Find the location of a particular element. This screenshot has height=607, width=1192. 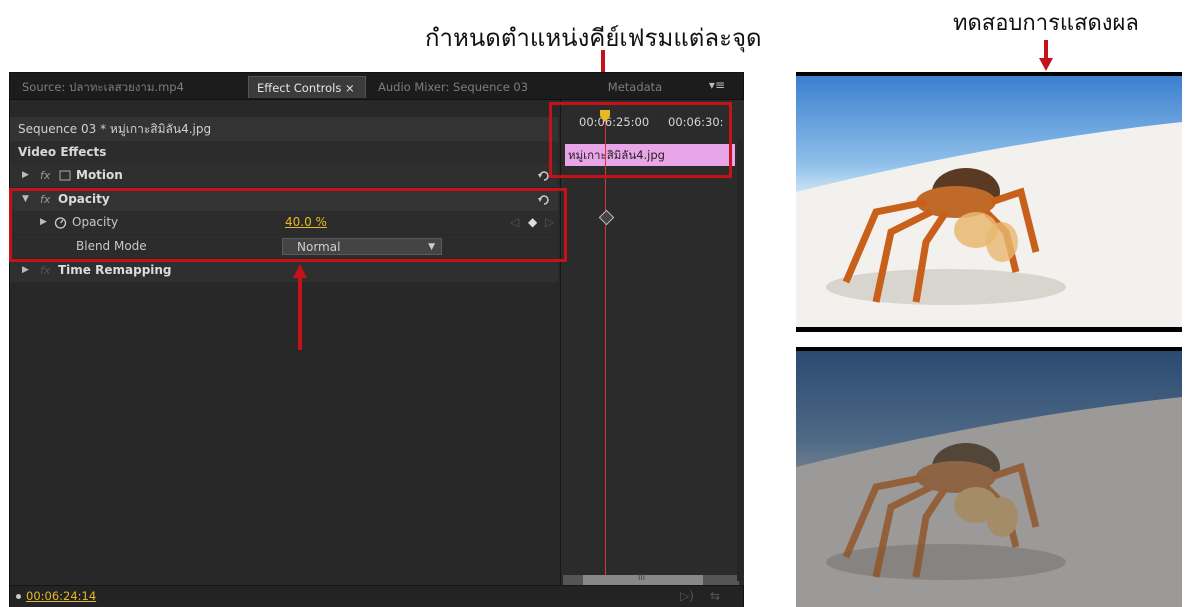

video-effects-header: Video Effects is located at coordinates (284, 152).